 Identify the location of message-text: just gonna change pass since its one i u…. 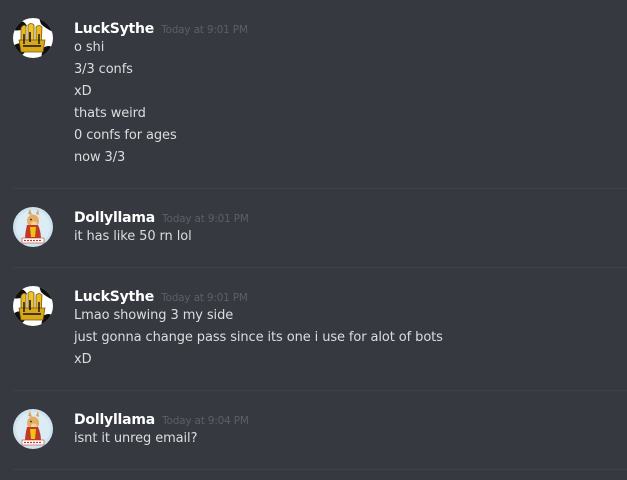
(258, 337).